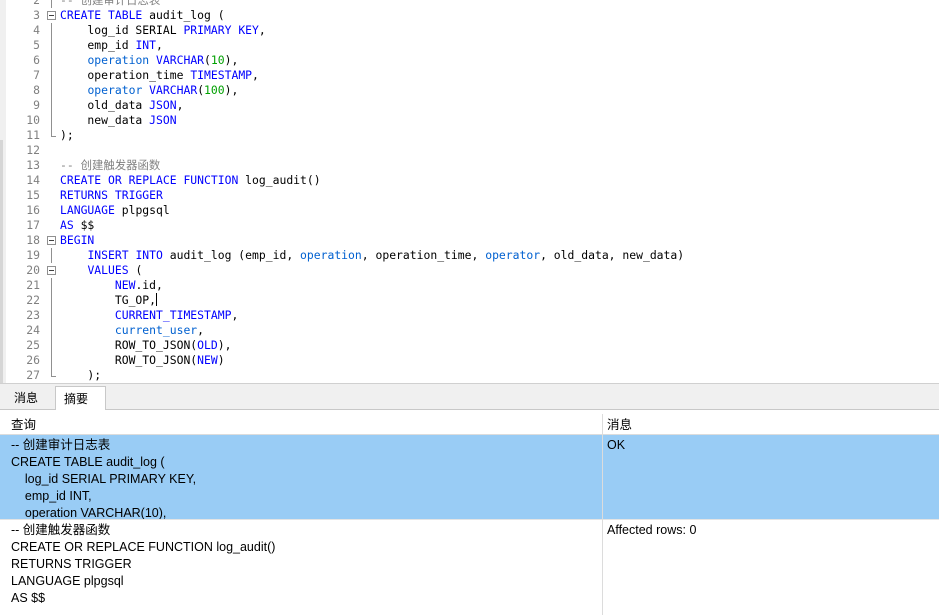 This screenshot has width=939, height=615. I want to click on code-text: RETURNS TRIGGER, so click(111, 195).